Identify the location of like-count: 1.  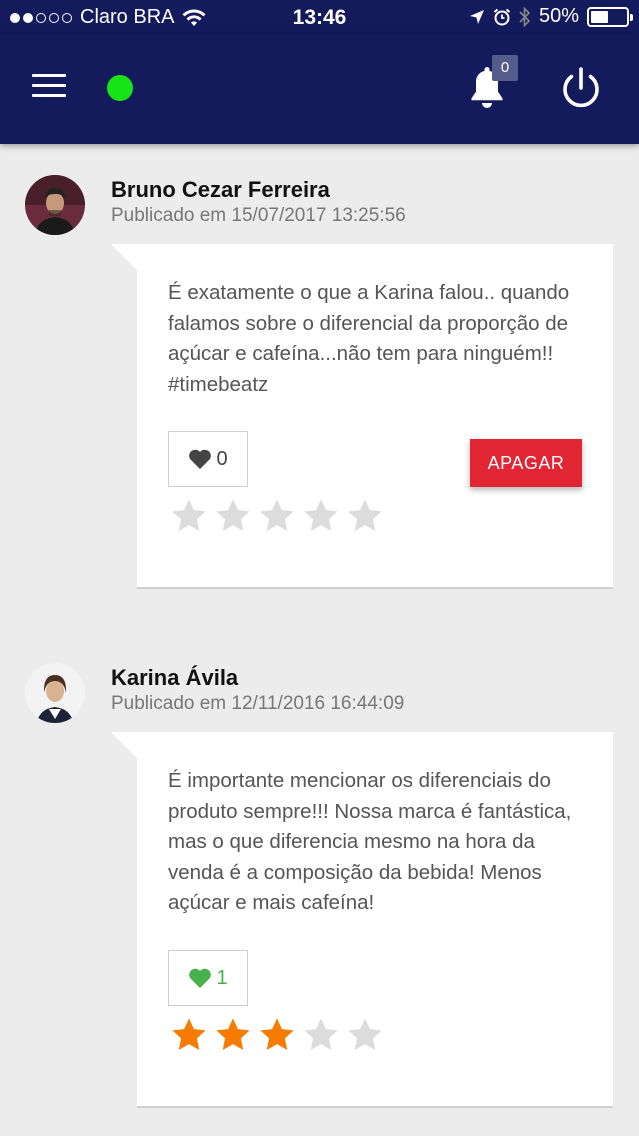
(222, 977).